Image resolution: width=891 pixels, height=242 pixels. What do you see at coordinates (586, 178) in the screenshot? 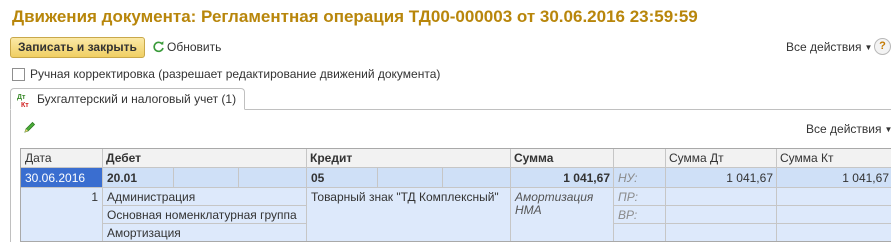
I see `row-sum: 1 041,67` at bounding box center [586, 178].